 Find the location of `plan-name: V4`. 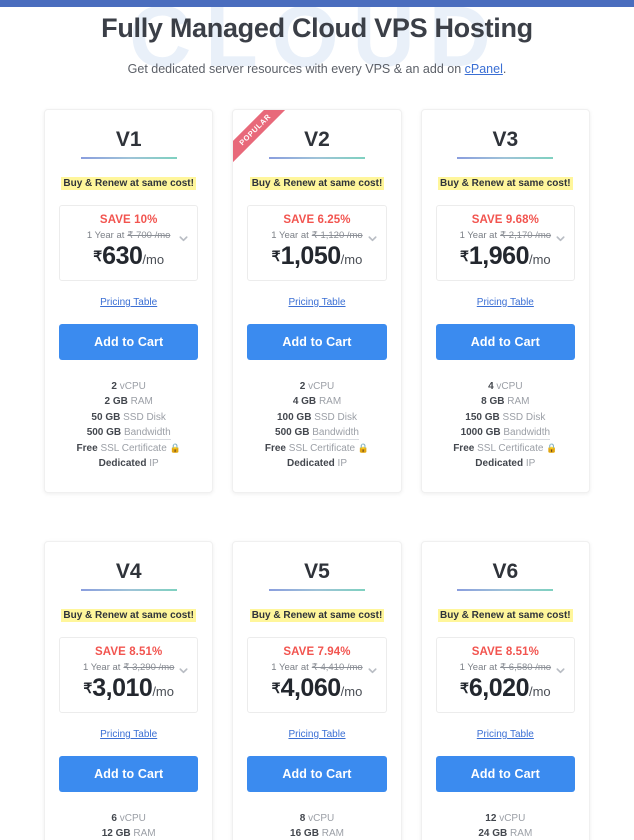

plan-name: V4 is located at coordinates (128, 571).